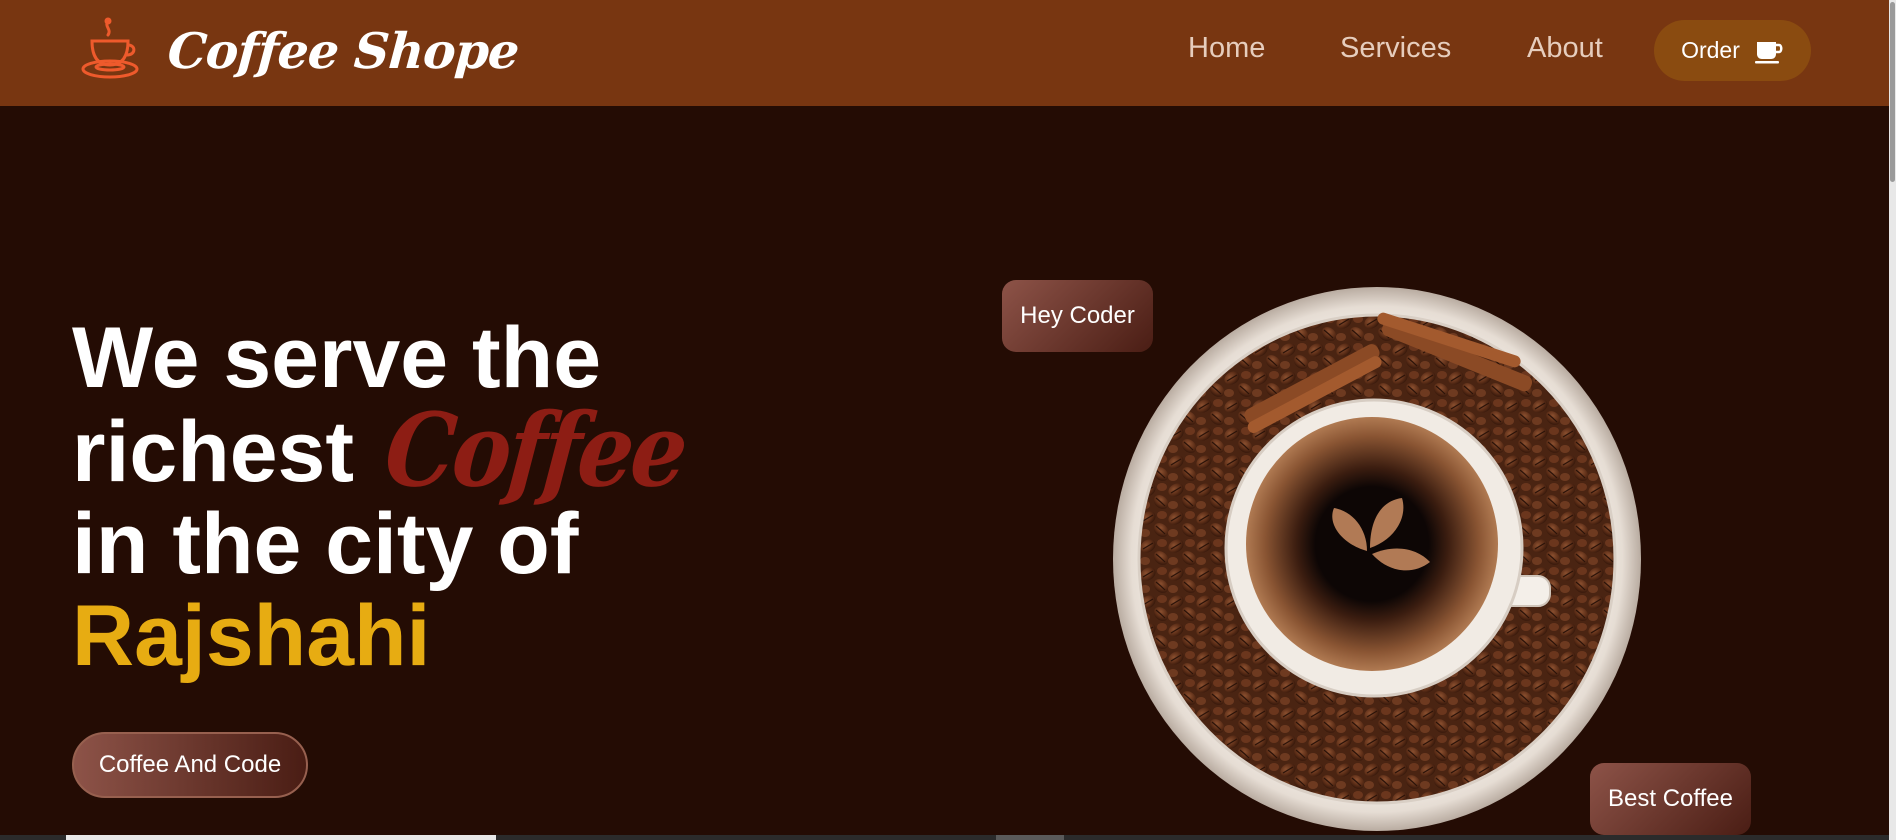  I want to click on brand-name: Coffee Shope, so click(343, 51).